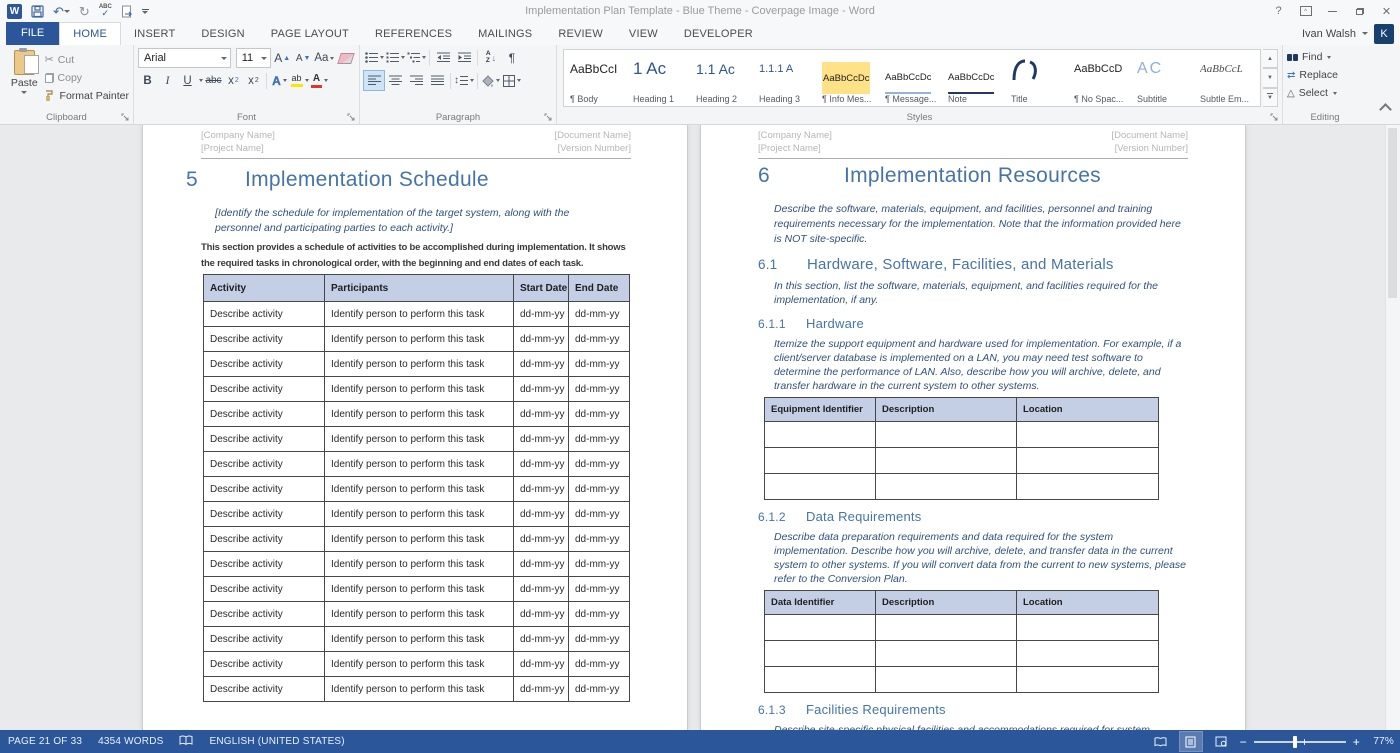 This screenshot has height=753, width=1400. What do you see at coordinates (784, 78) in the screenshot?
I see `style-h3: 1.1.1 A Heading 3` at bounding box center [784, 78].